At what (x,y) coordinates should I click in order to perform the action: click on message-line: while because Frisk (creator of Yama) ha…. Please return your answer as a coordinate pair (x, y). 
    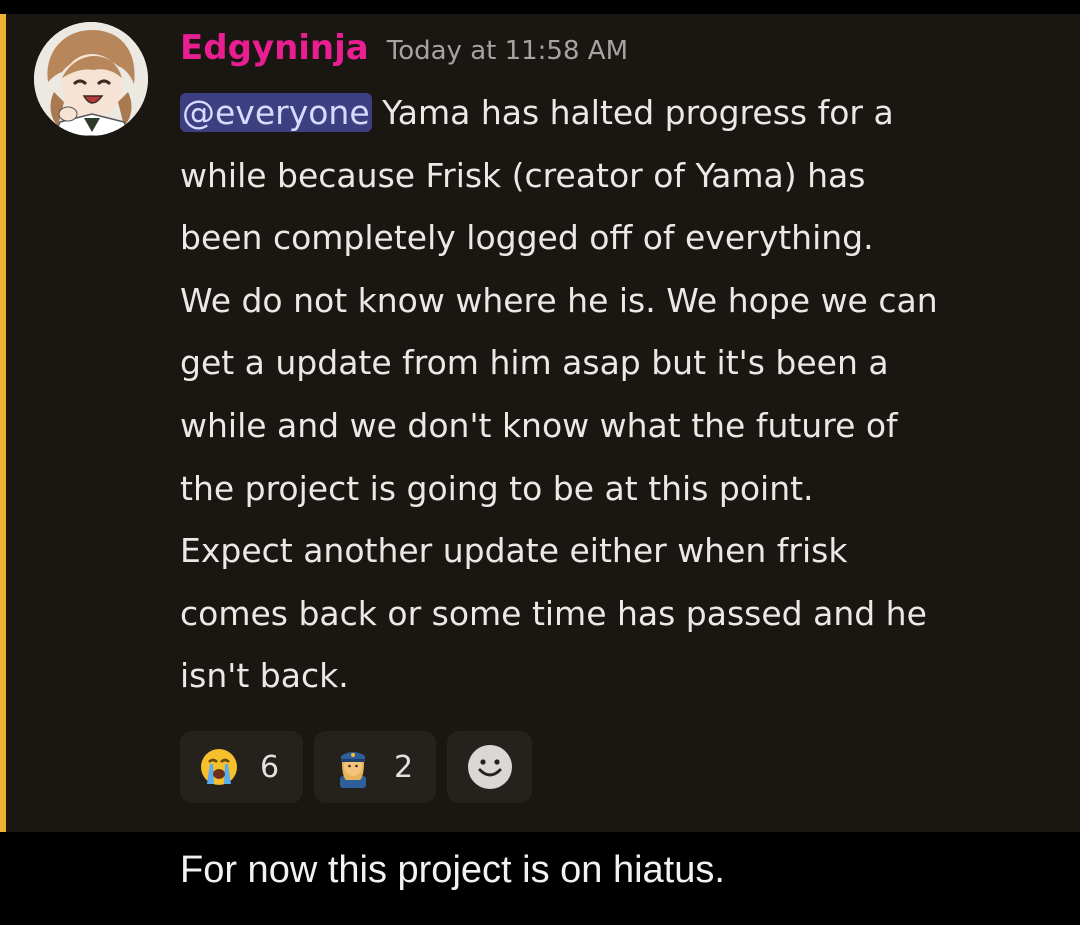
    Looking at the image, I should click on (523, 175).